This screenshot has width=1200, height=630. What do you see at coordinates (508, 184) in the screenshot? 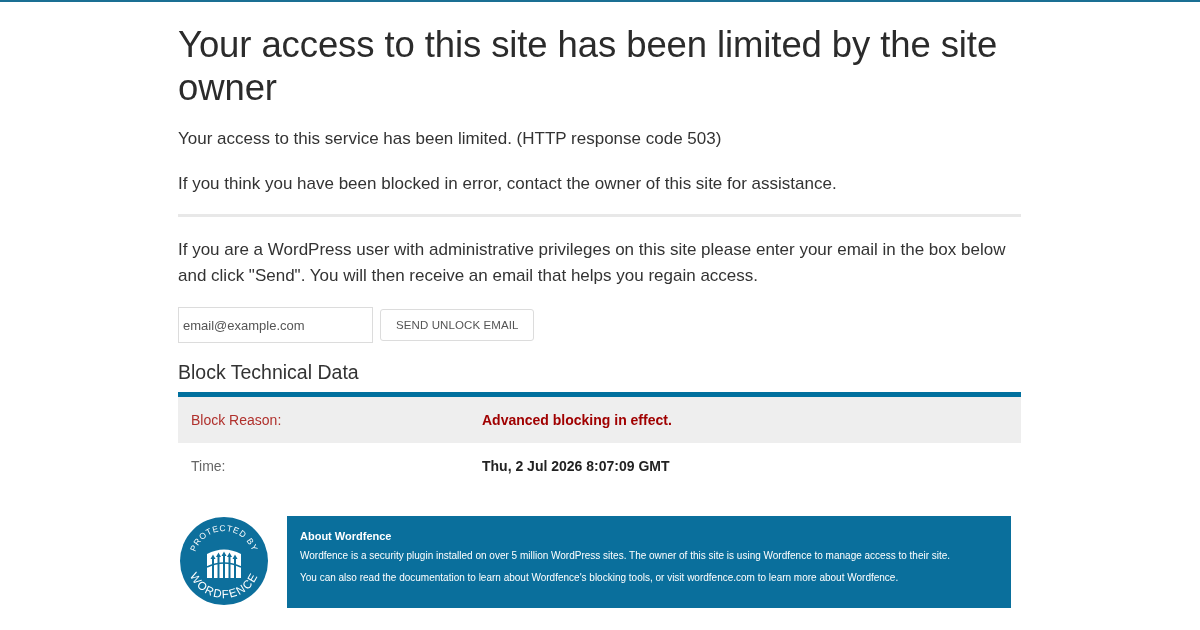
I see `message-text: If you think you have been blocked in error, contact the owner of this site for assistance.` at bounding box center [508, 184].